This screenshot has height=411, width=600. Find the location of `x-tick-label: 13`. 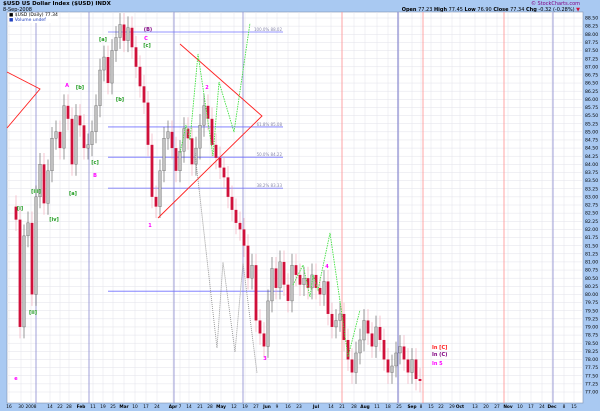

x-tick-label: 13 is located at coordinates (475, 407).